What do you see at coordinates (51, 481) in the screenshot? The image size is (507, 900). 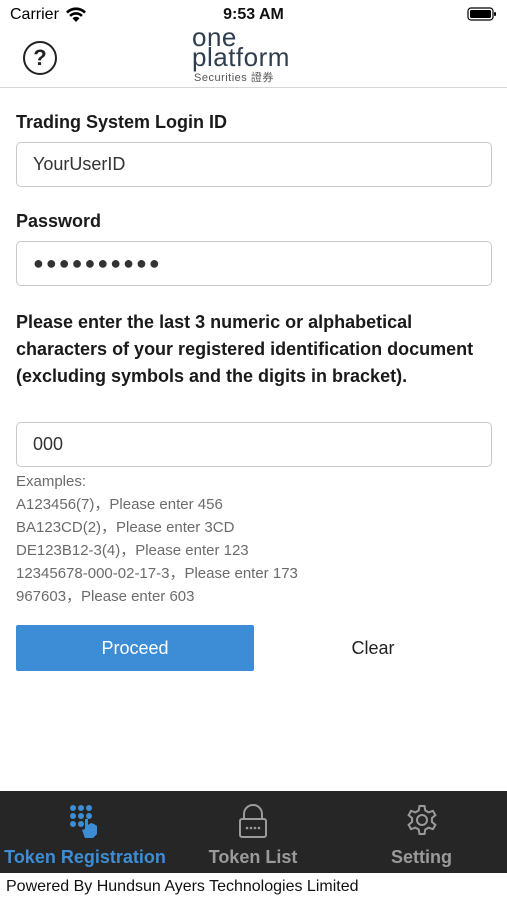 I see `examples-heading: Examples:` at bounding box center [51, 481].